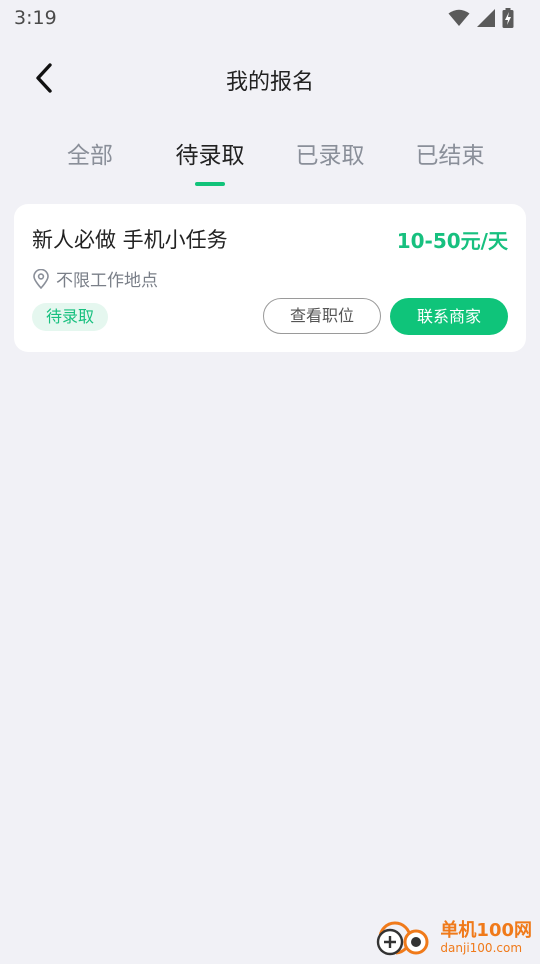 This screenshot has height=964, width=540. I want to click on header: 我的报名, so click(270, 80).